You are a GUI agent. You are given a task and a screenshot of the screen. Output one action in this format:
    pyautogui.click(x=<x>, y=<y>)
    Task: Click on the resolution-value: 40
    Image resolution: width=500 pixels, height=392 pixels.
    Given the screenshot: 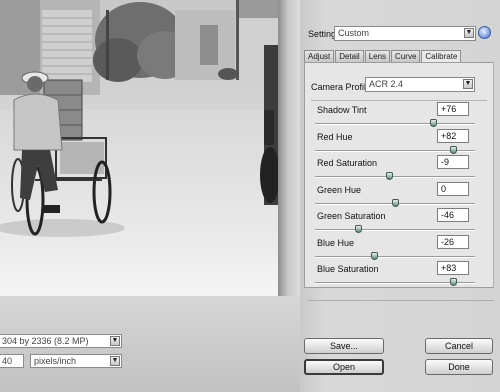 What is the action you would take?
    pyautogui.click(x=7, y=361)
    